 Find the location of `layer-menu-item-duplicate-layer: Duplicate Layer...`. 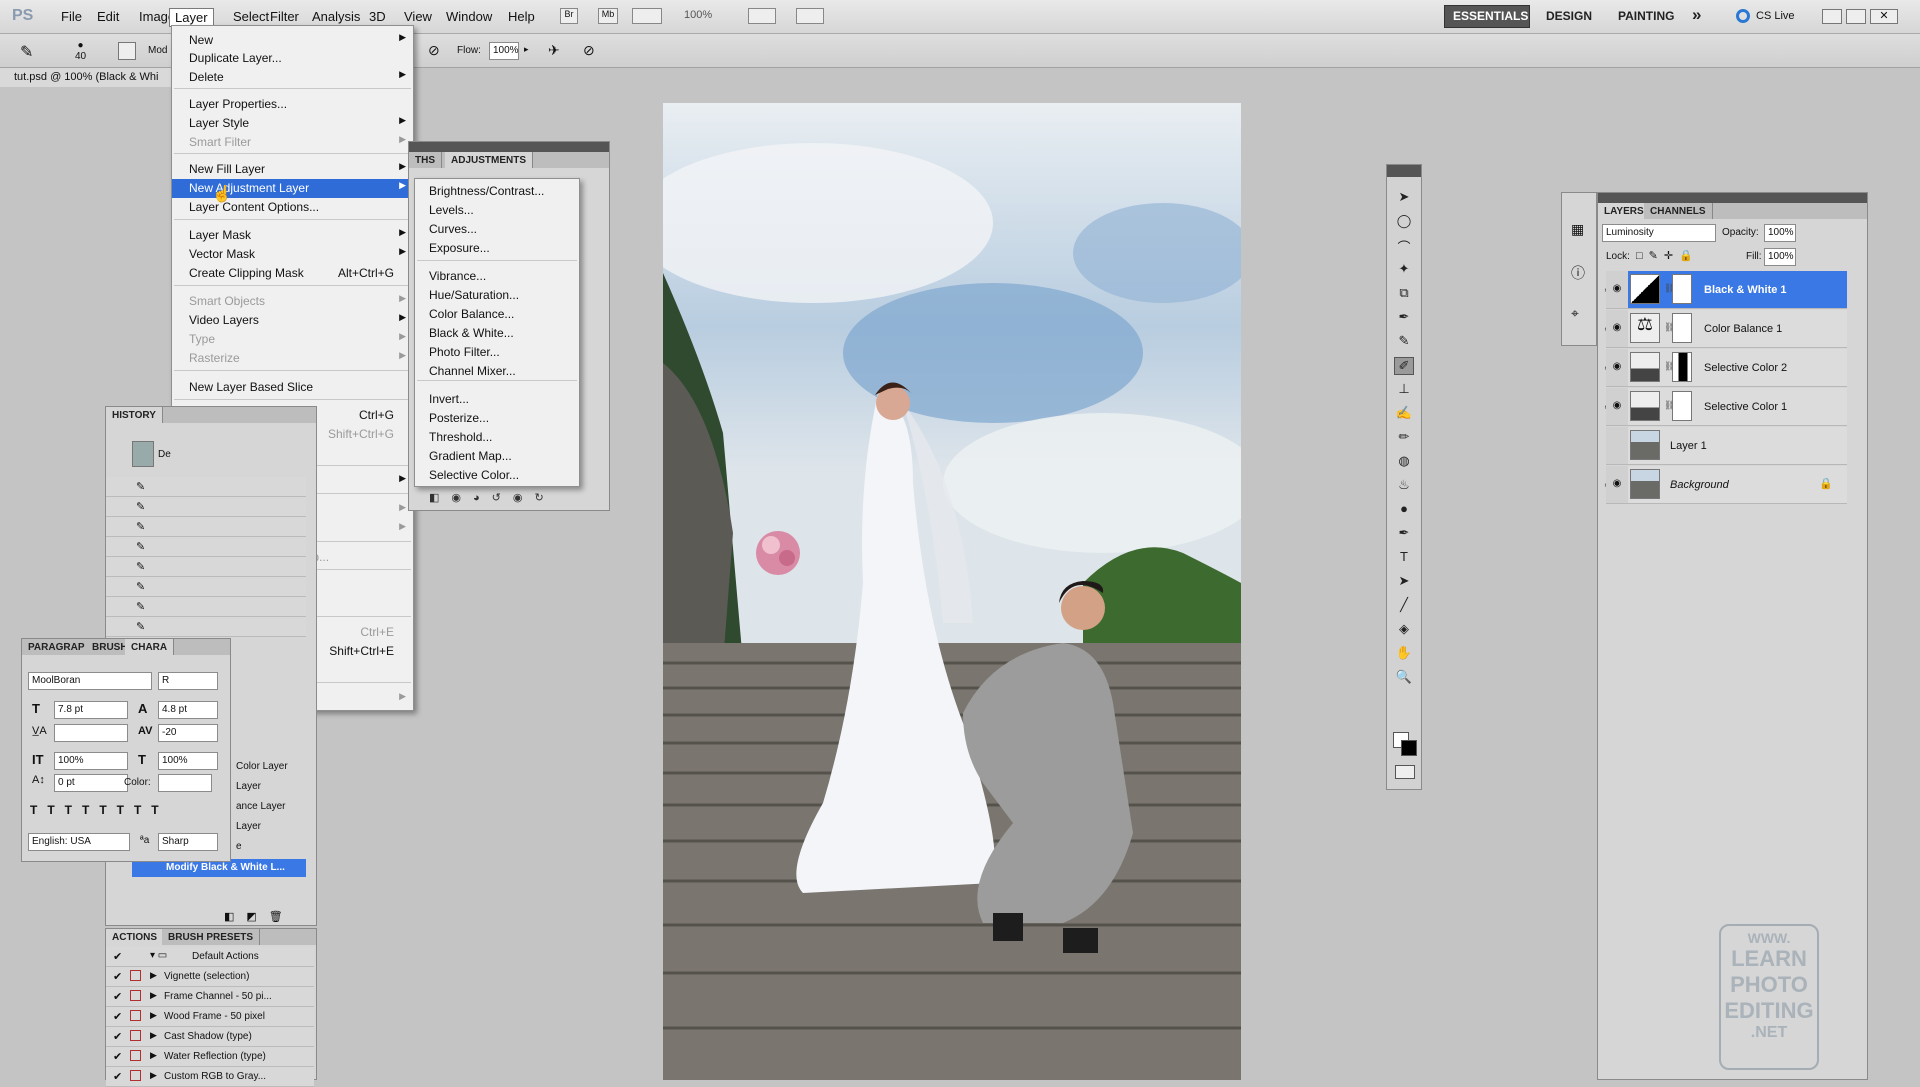

layer-menu-item-duplicate-layer: Duplicate Layer... is located at coordinates (292, 58).